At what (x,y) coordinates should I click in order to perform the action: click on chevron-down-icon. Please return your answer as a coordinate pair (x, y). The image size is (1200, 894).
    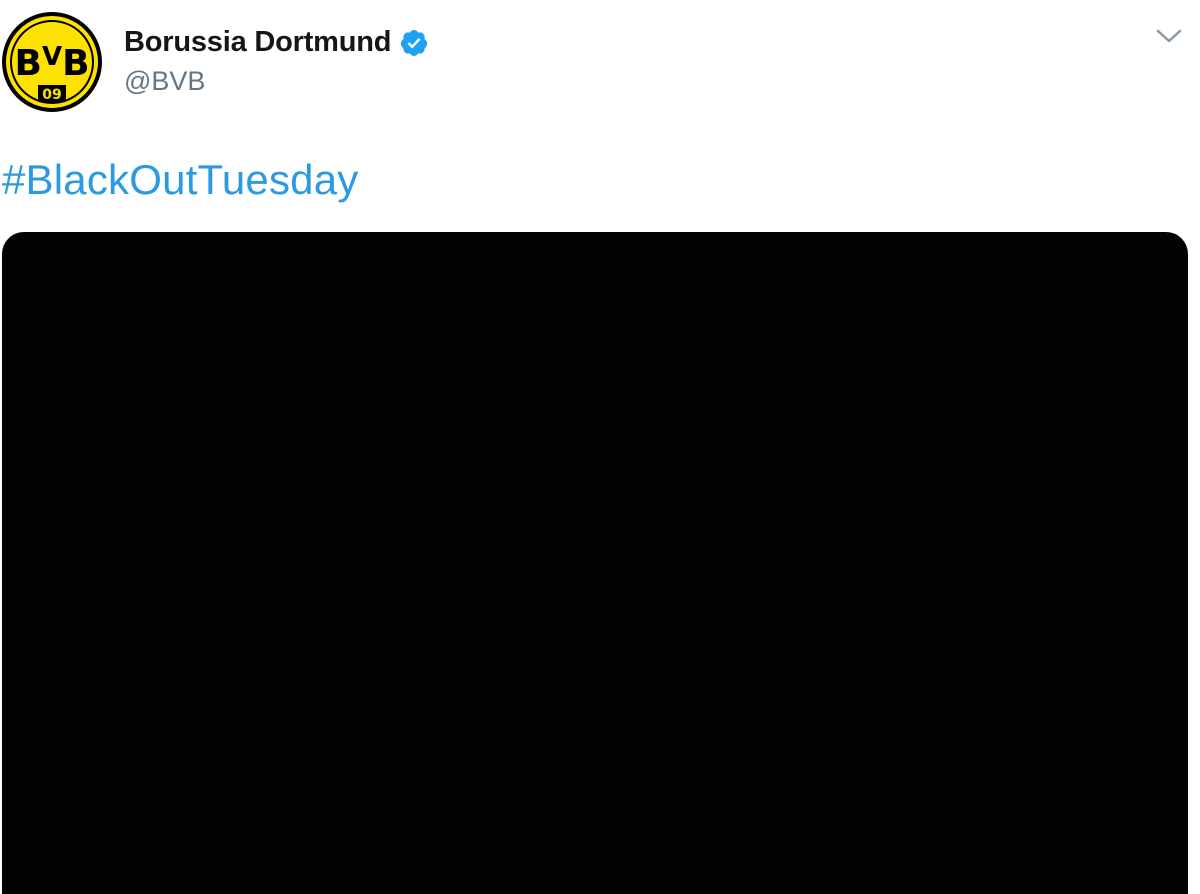
    Looking at the image, I should click on (1169, 36).